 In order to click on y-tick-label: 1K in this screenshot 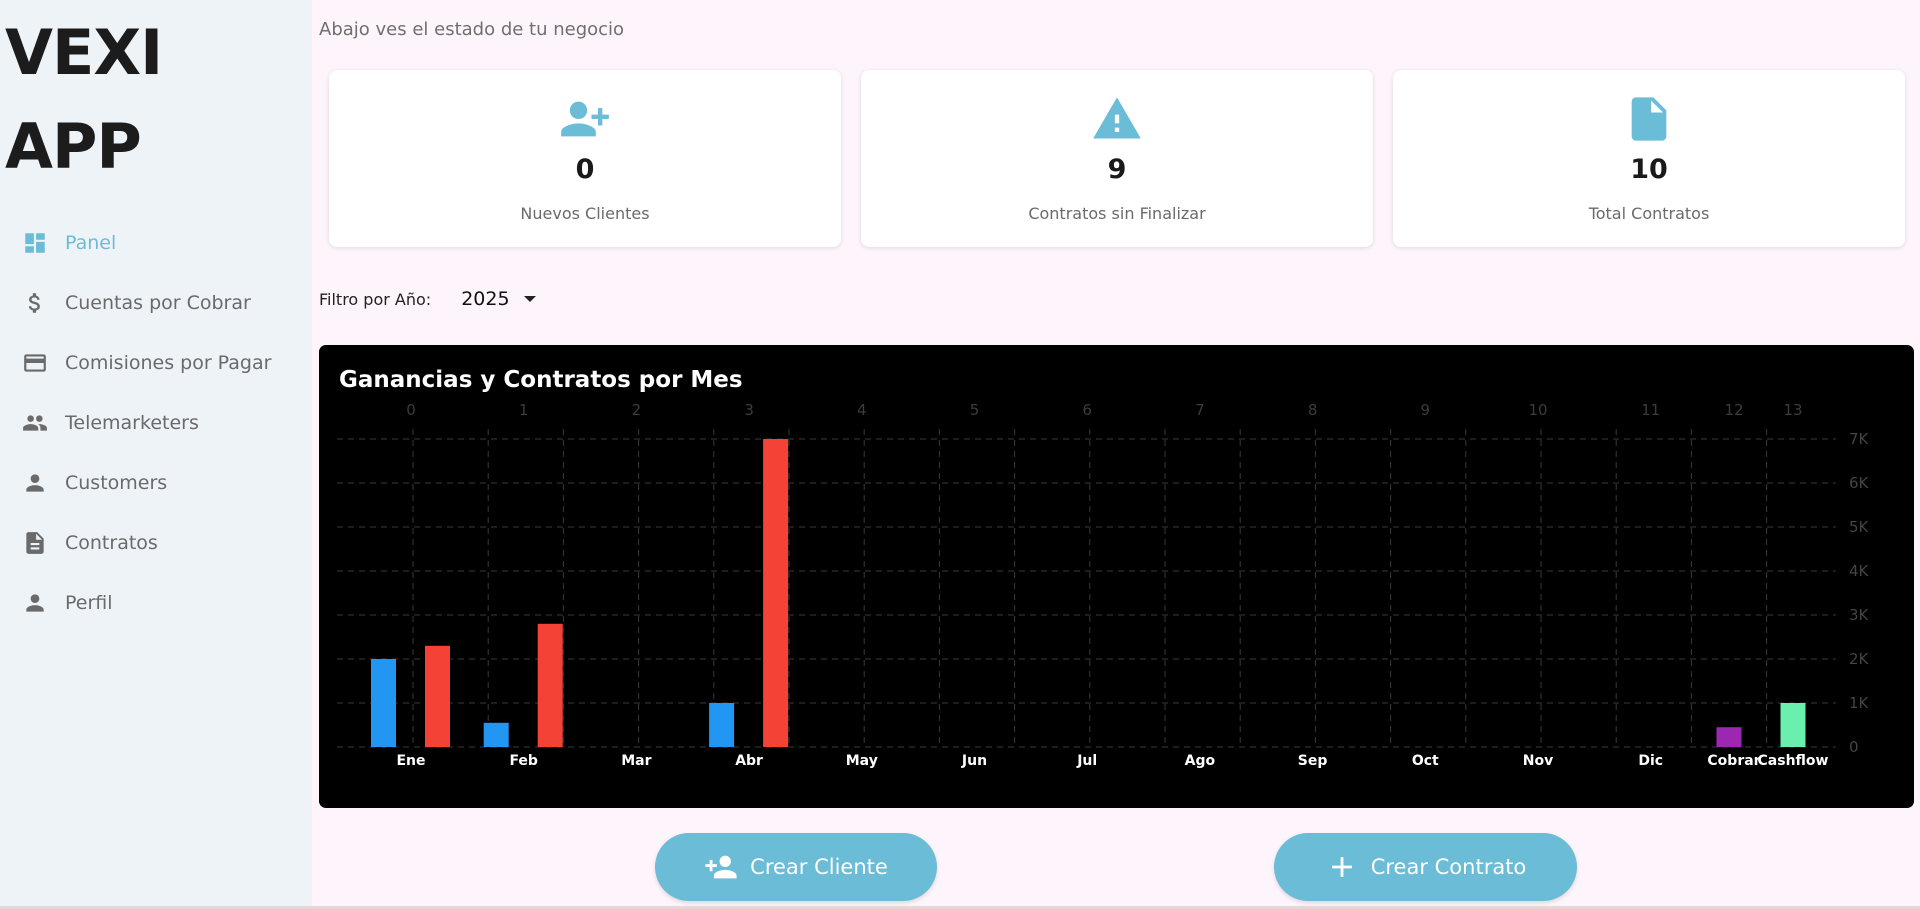, I will do `click(1859, 703)`.